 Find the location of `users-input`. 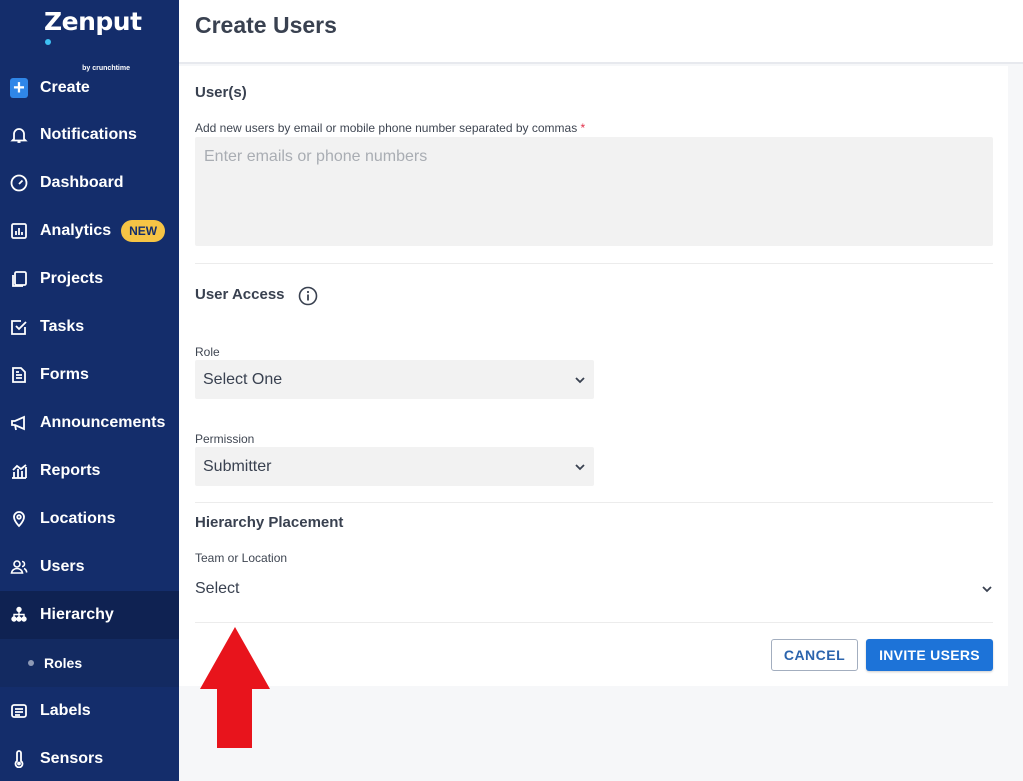

users-input is located at coordinates (594, 191).